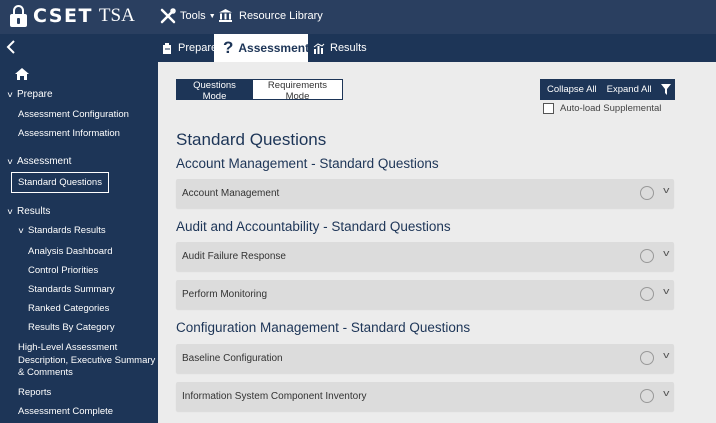  Describe the element at coordinates (425, 256) in the screenshot. I see `question-panel: Audit Failure Response v` at that location.